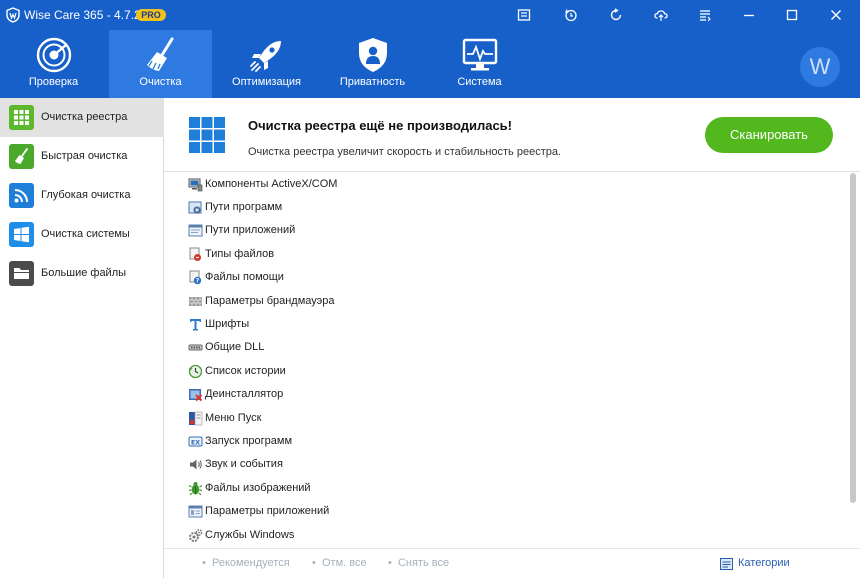  I want to click on list-item-label: Общие DLL, so click(235, 347).